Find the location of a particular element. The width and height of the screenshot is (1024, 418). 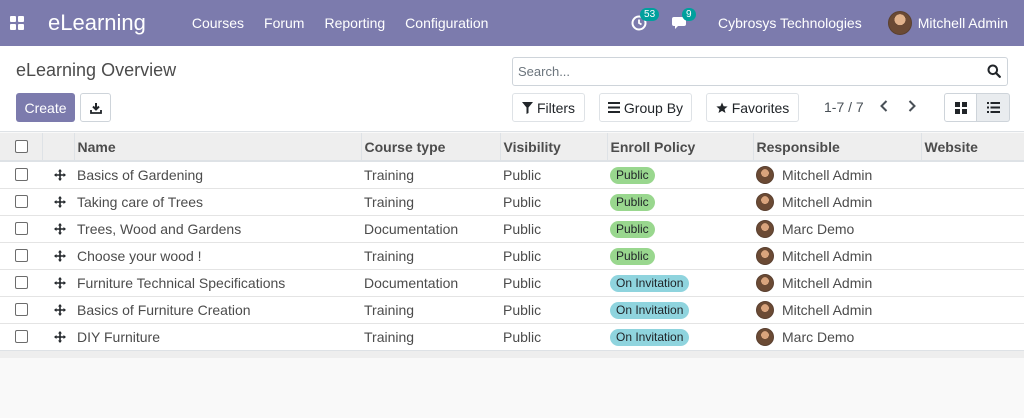

pager-next-icon is located at coordinates (912, 107).